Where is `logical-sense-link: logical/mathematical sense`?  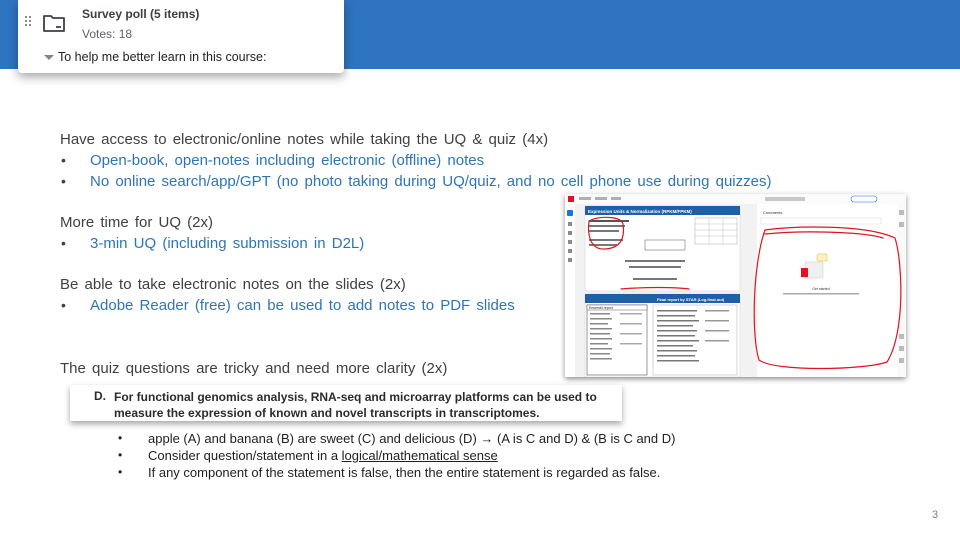 logical-sense-link: logical/mathematical sense is located at coordinates (420, 455).